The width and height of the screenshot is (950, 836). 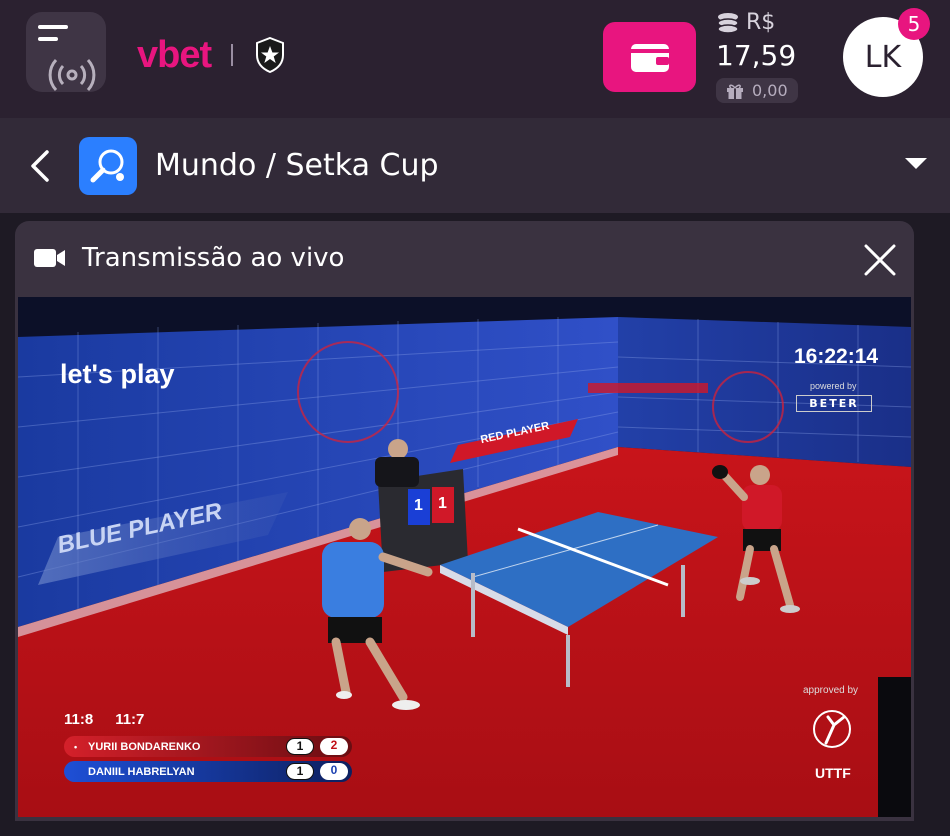 What do you see at coordinates (66, 52) in the screenshot?
I see `menu-button` at bounding box center [66, 52].